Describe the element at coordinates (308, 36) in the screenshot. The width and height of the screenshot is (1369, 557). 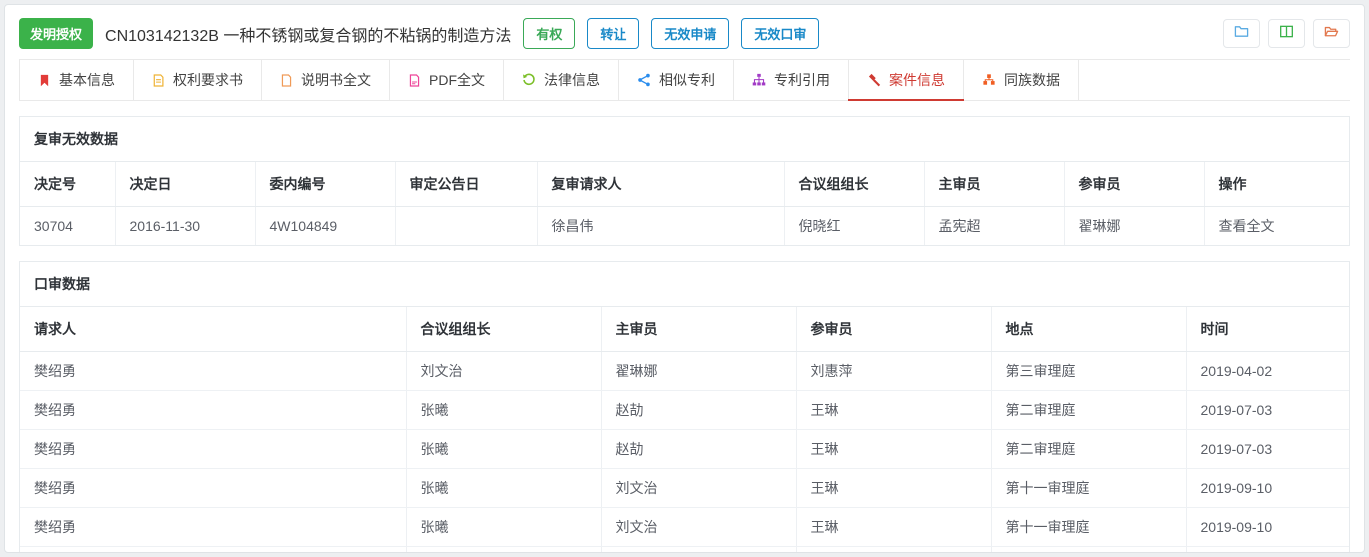
I see `patent-title: CN103142132B 一种不锈钢或复合钢的不粘锅的制造方法` at that location.